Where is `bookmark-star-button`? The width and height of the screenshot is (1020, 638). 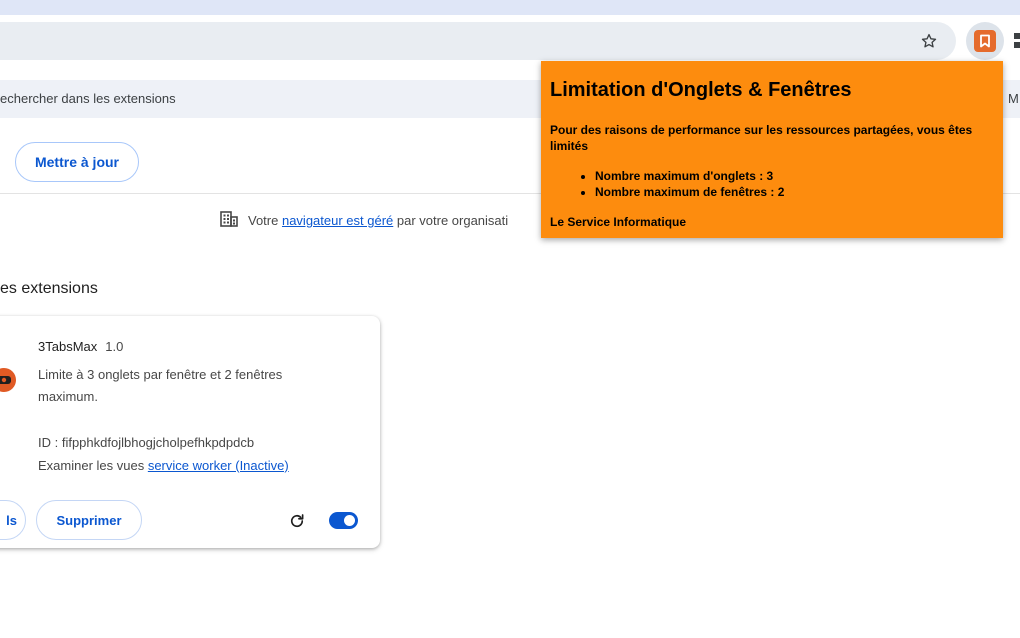
bookmark-star-button is located at coordinates (929, 41).